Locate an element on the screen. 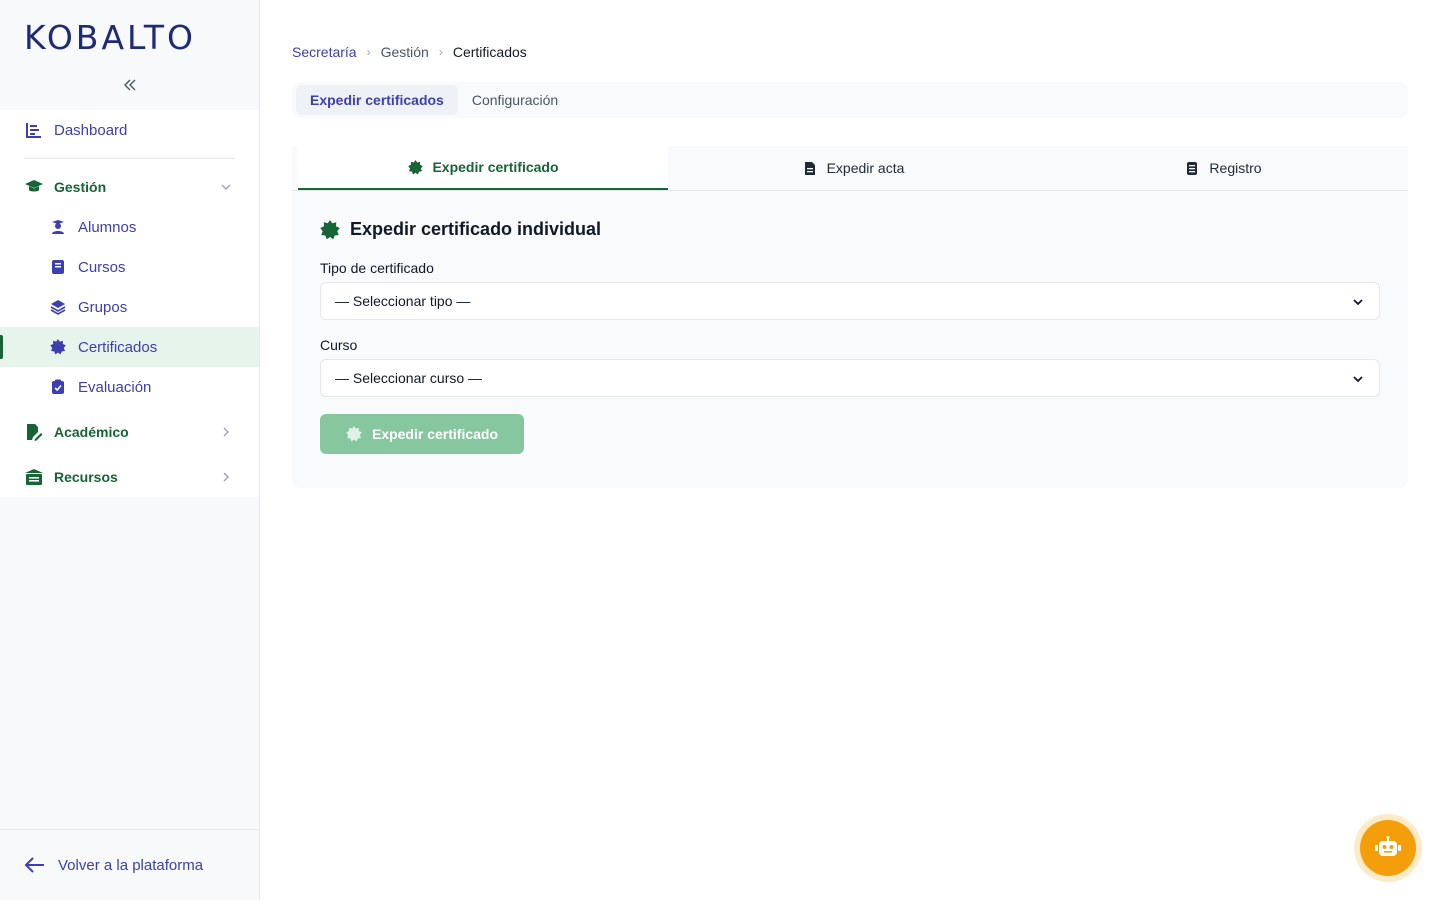  breadcrumb: Secretaría › Gestión › Certificados is located at coordinates (409, 52).